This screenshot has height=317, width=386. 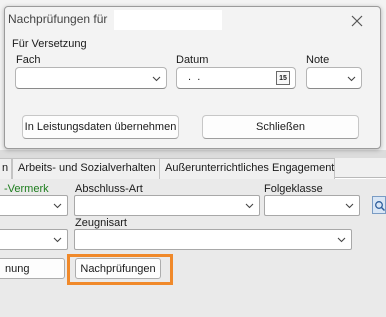 I want to click on tab-label: Arbeits- und Sozialverhalten, so click(x=87, y=168).